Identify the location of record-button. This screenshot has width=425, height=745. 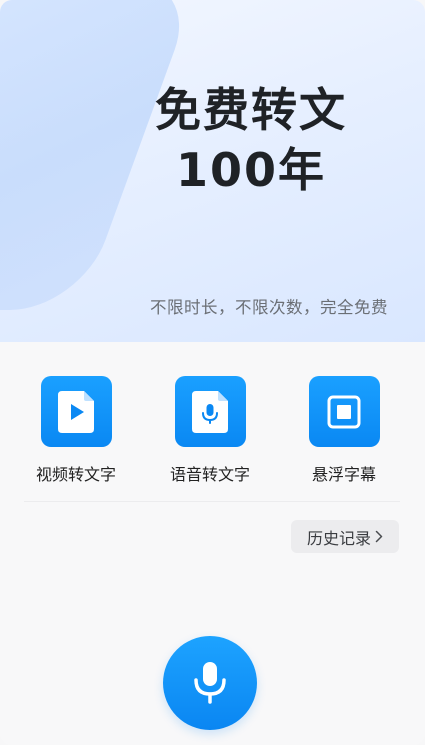
(210, 683).